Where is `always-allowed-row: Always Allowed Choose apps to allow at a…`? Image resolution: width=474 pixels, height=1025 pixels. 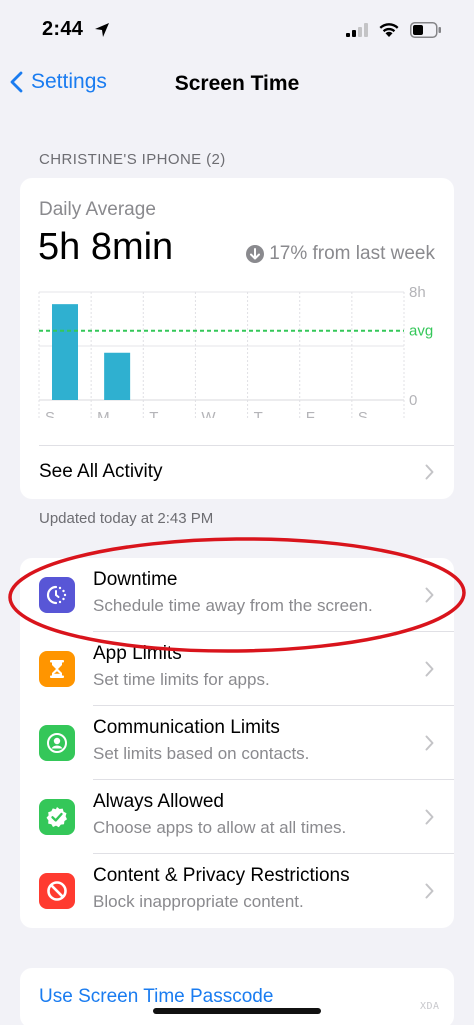 always-allowed-row: Always Allowed Choose apps to allow at a… is located at coordinates (237, 817).